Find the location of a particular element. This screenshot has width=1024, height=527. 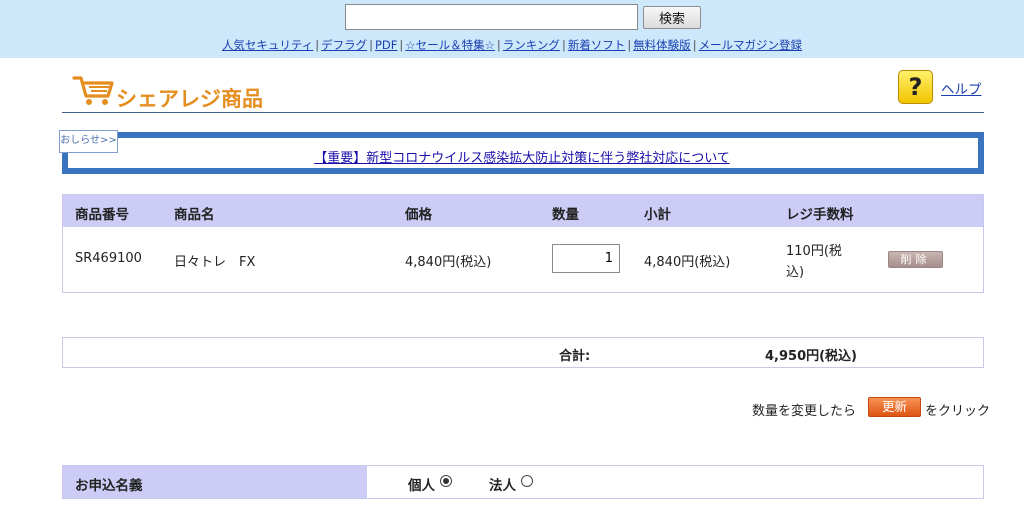

help-link: ヘルプ is located at coordinates (961, 88).